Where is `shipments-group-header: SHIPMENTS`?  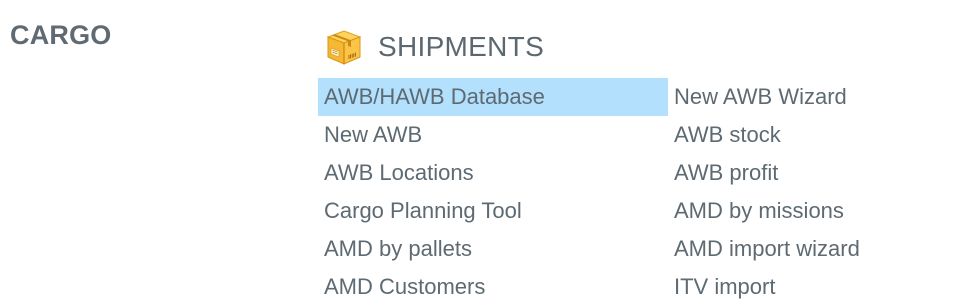
shipments-group-header: SHIPMENTS is located at coordinates (434, 47).